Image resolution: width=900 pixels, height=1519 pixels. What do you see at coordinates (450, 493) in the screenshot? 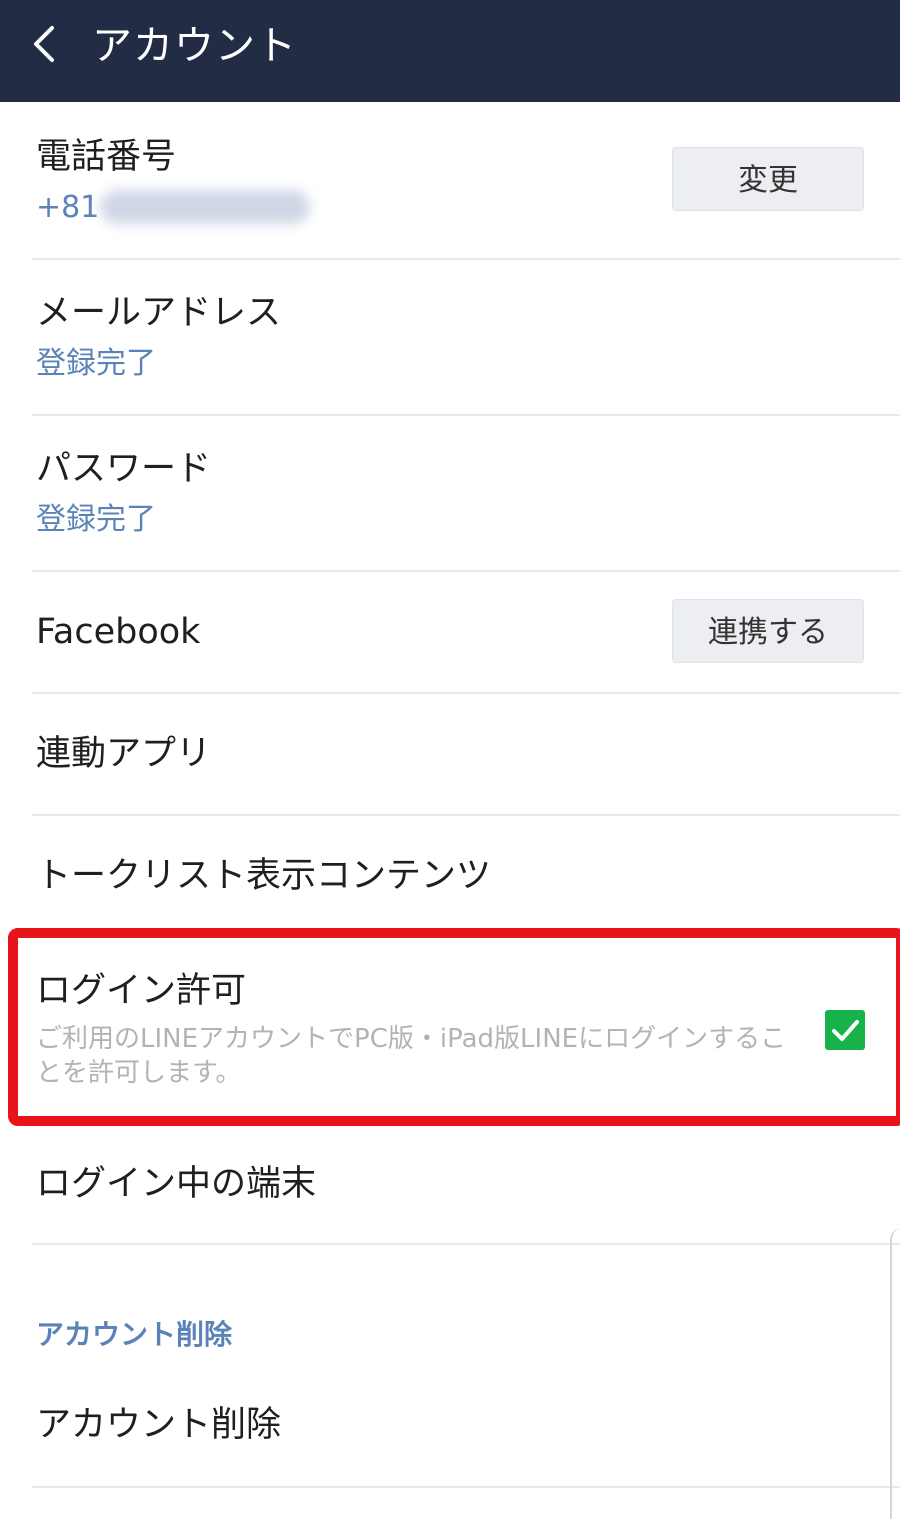
I see `password-row: パスワード 登録完了` at bounding box center [450, 493].